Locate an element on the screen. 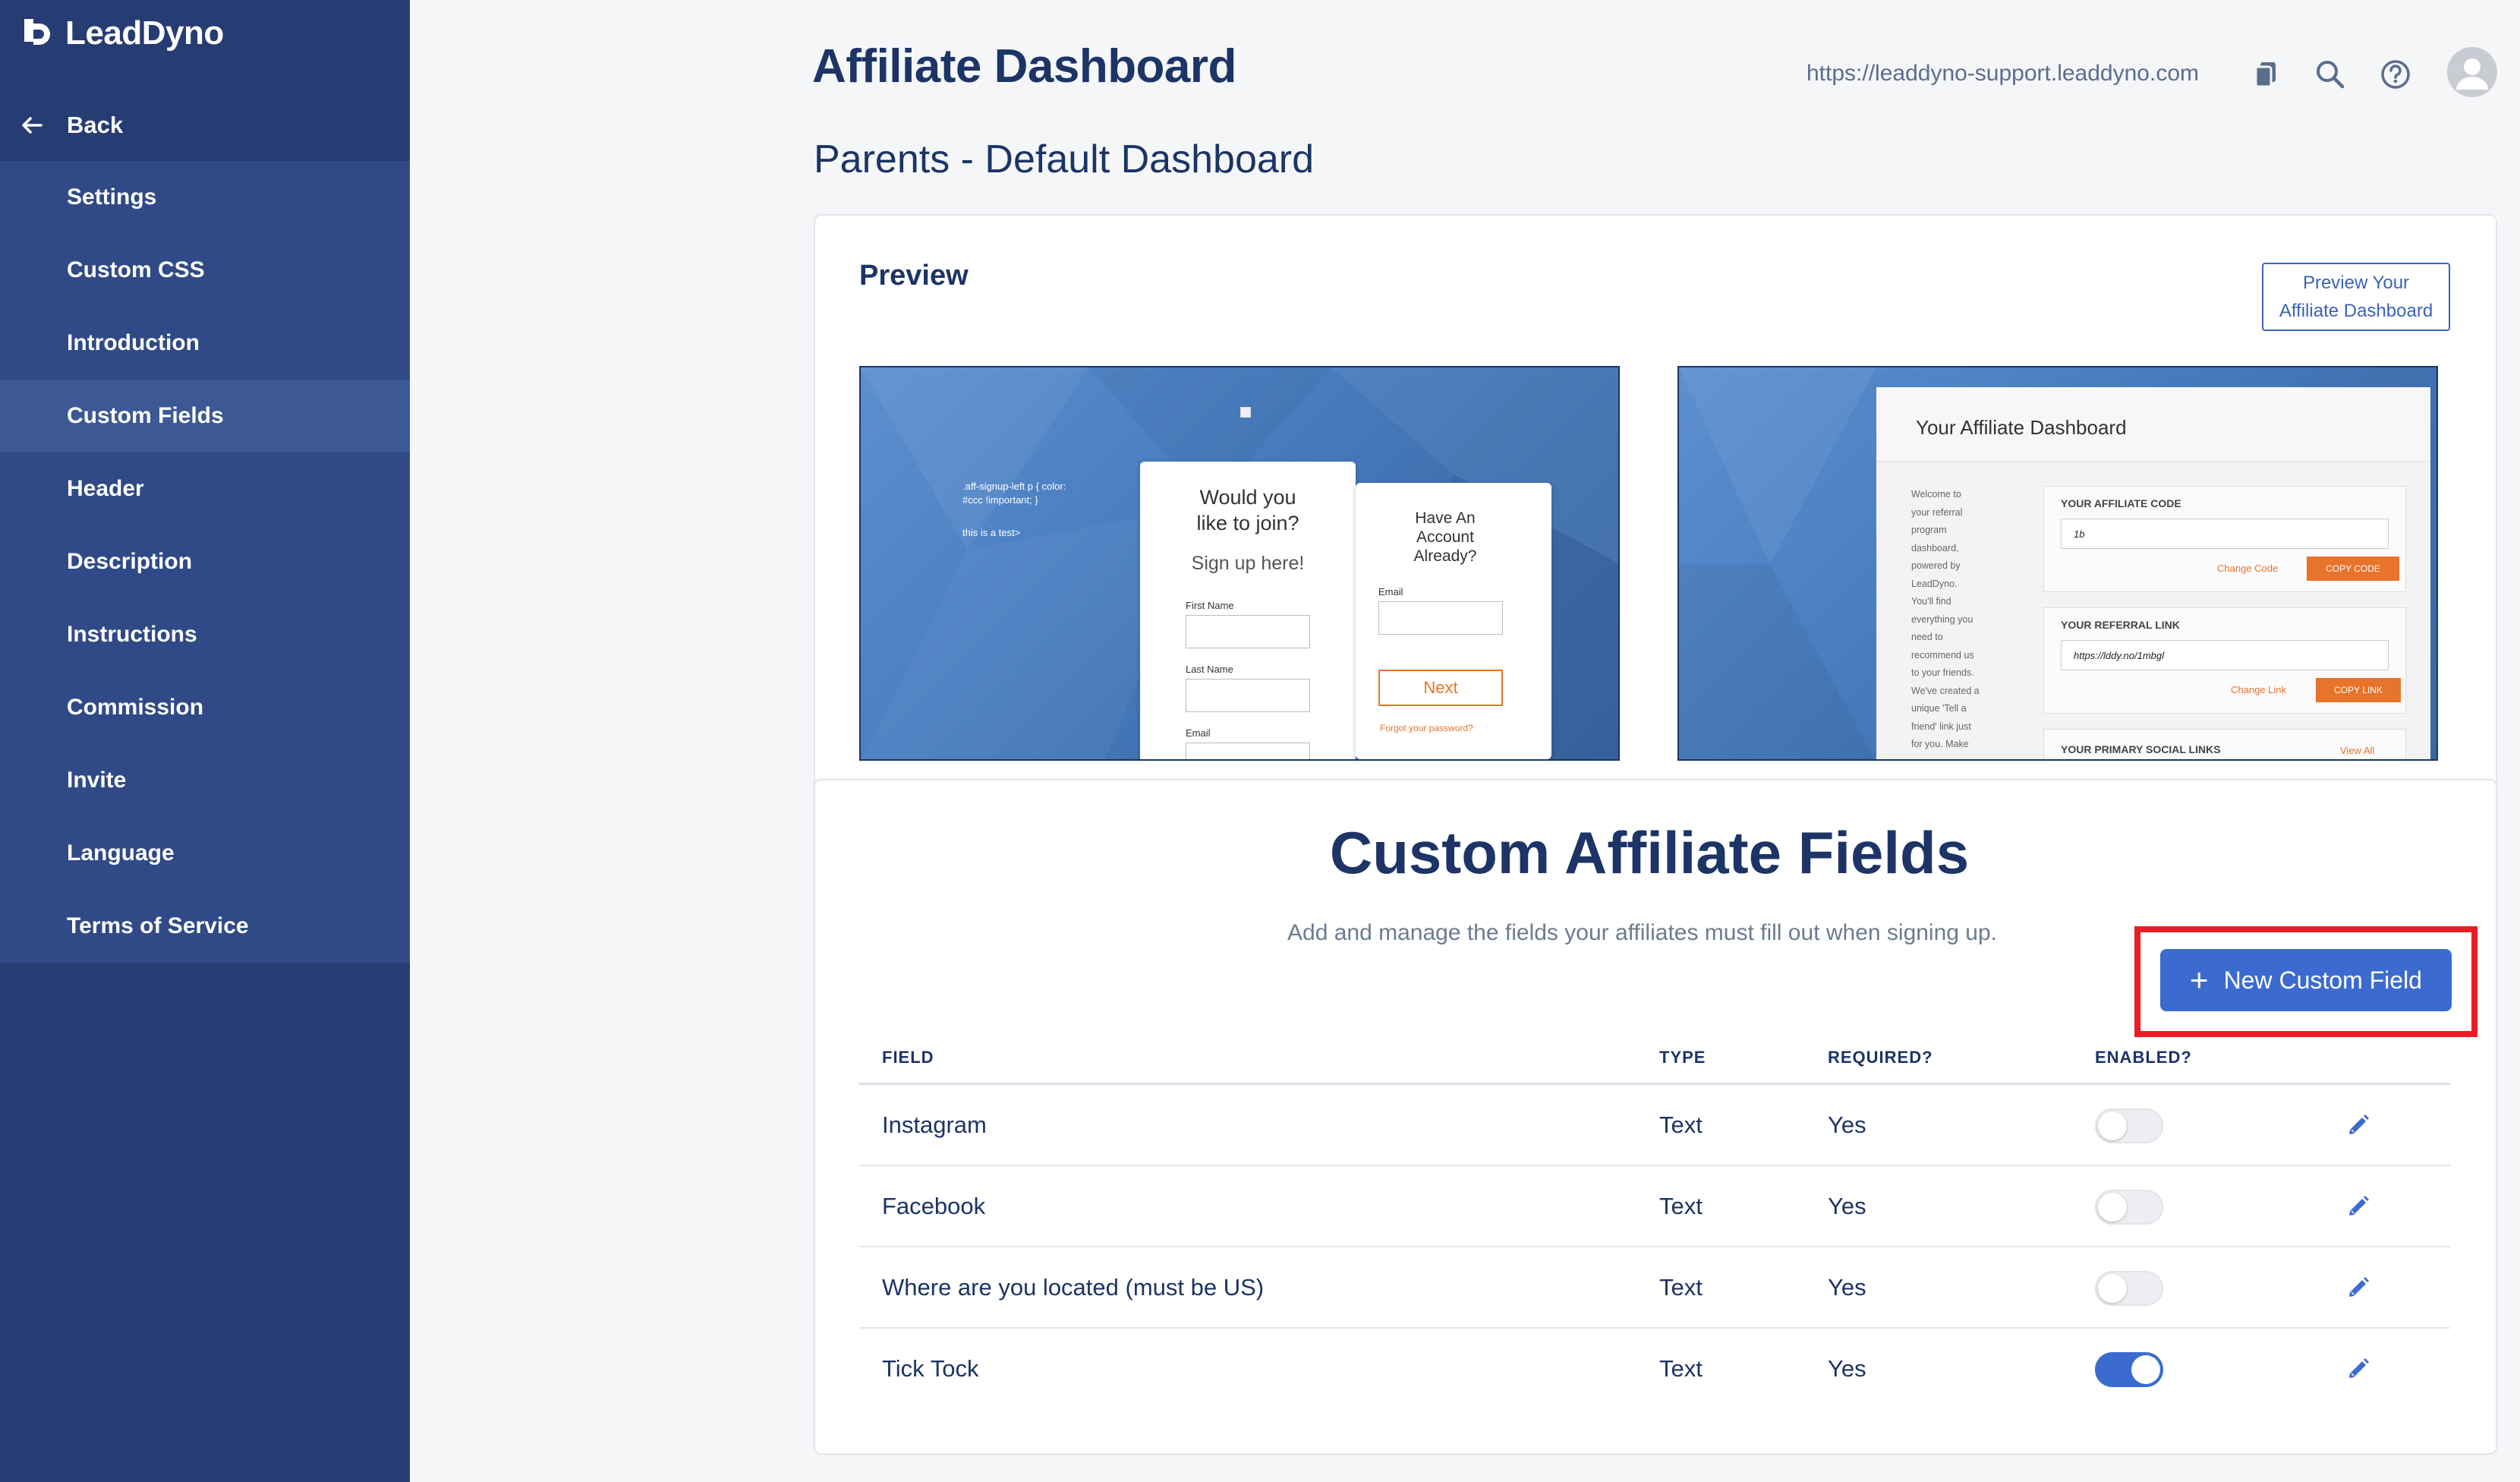 The height and width of the screenshot is (1482, 2520). sidebar-item-terms-of-service: Terms of Service is located at coordinates (205, 926).